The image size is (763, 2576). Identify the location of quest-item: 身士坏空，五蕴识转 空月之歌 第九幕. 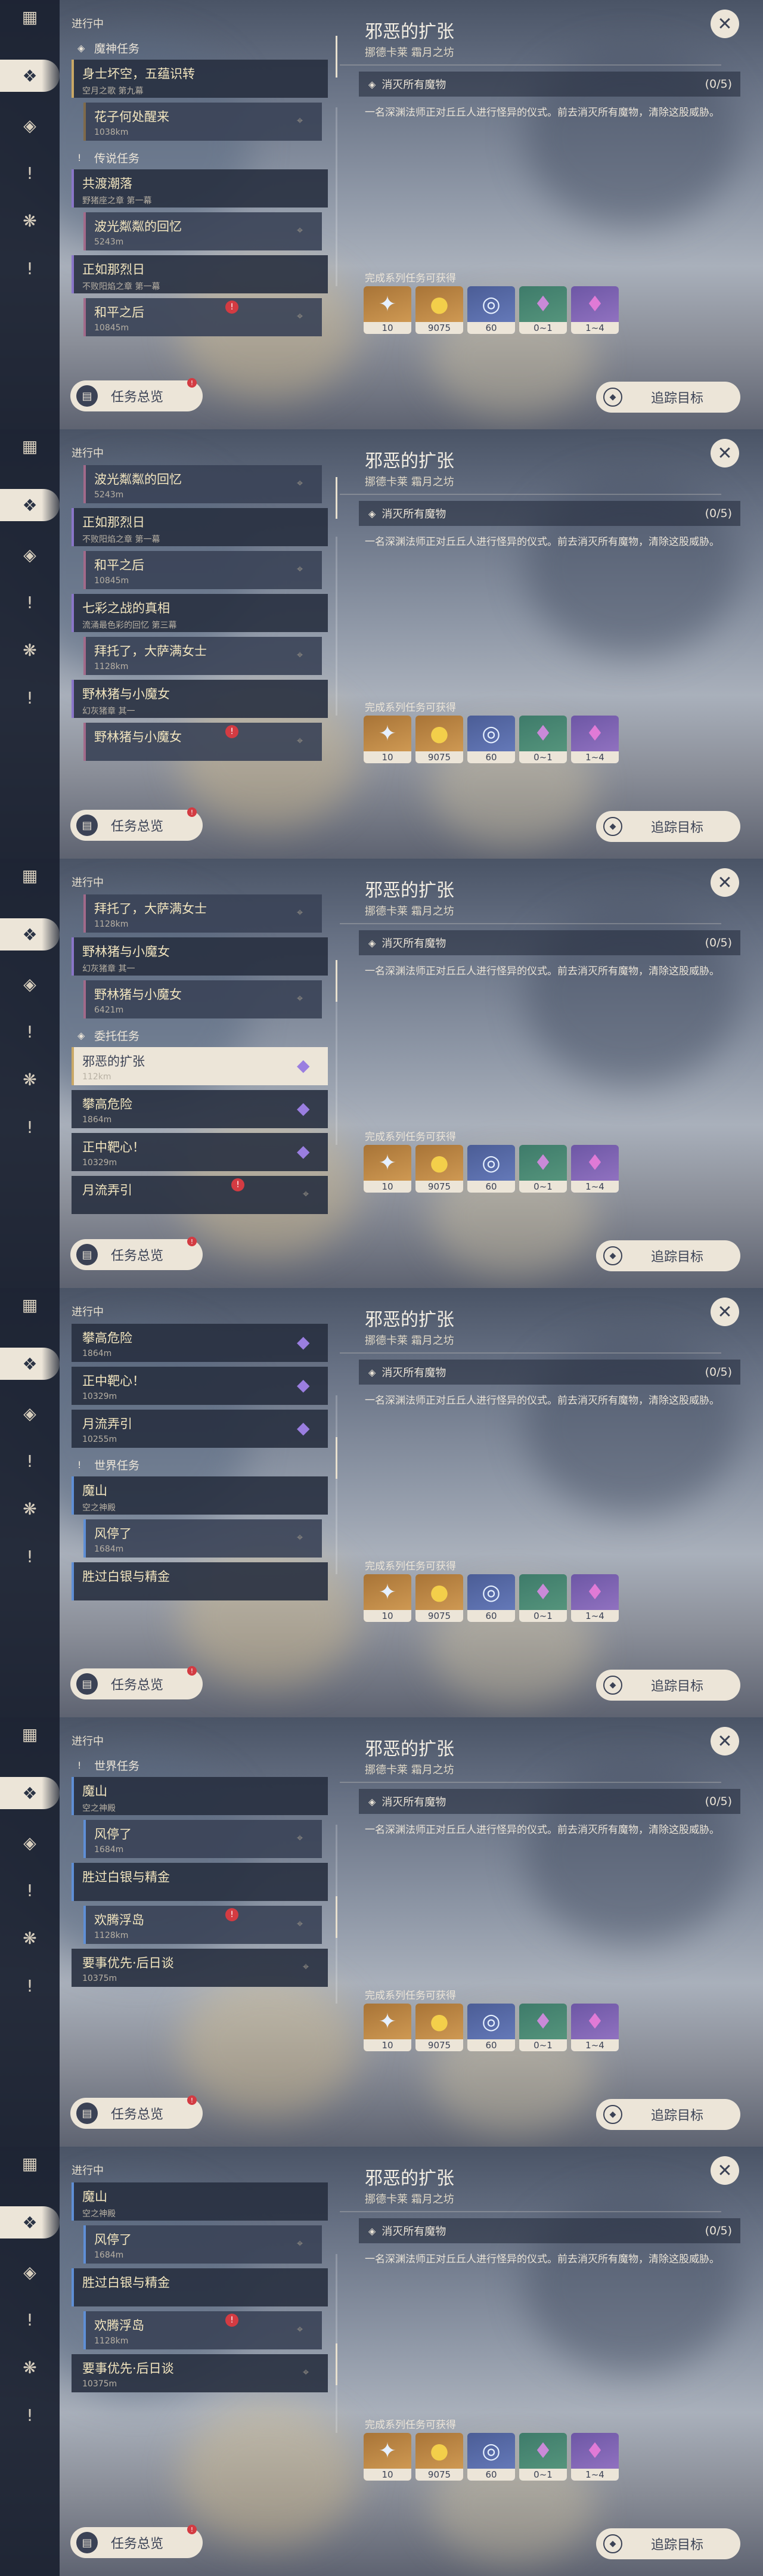
(200, 79).